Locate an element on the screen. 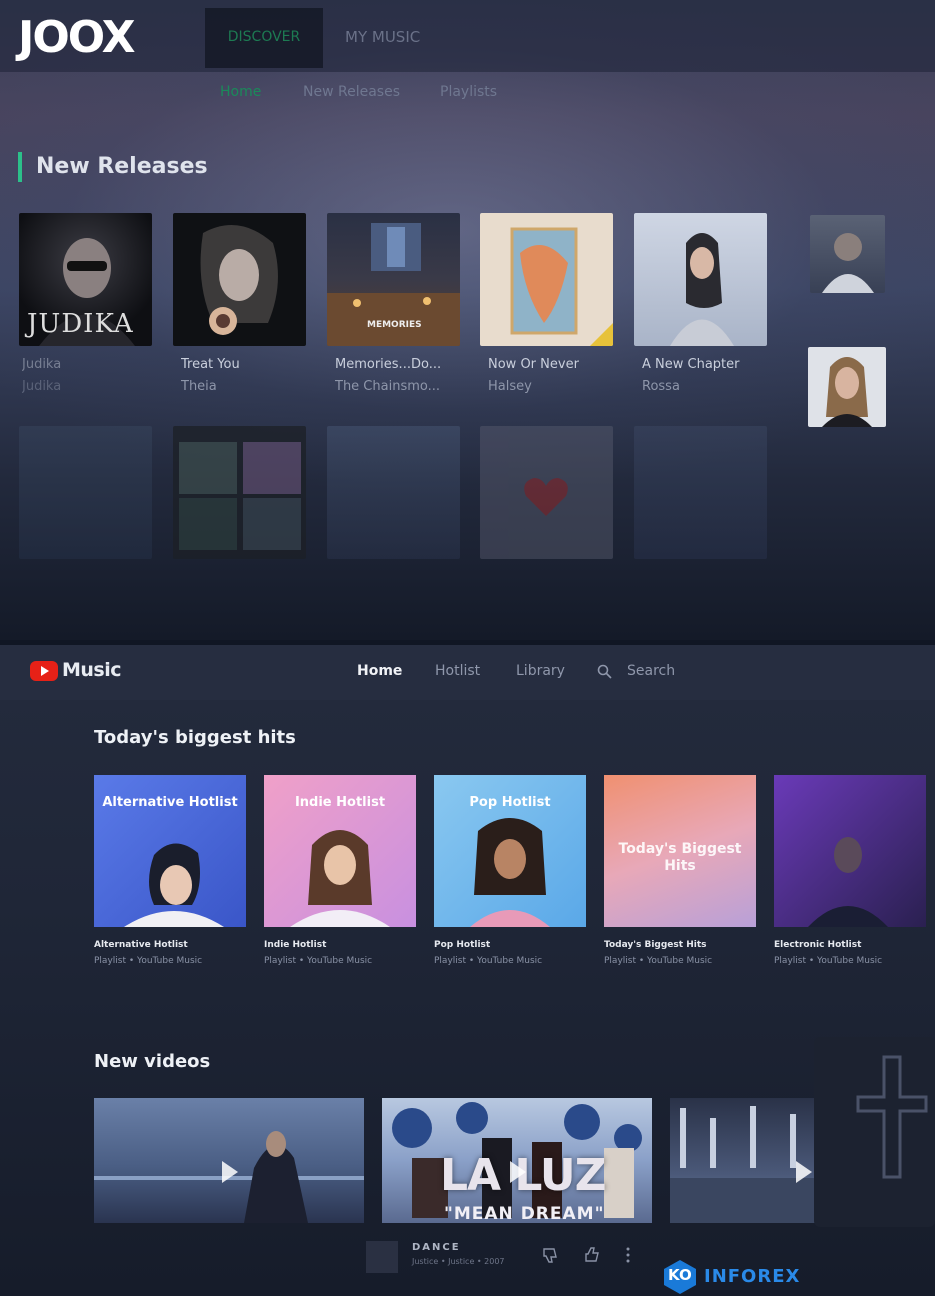 This screenshot has width=935, height=1296. thumbs-up-icon is located at coordinates (592, 1255).